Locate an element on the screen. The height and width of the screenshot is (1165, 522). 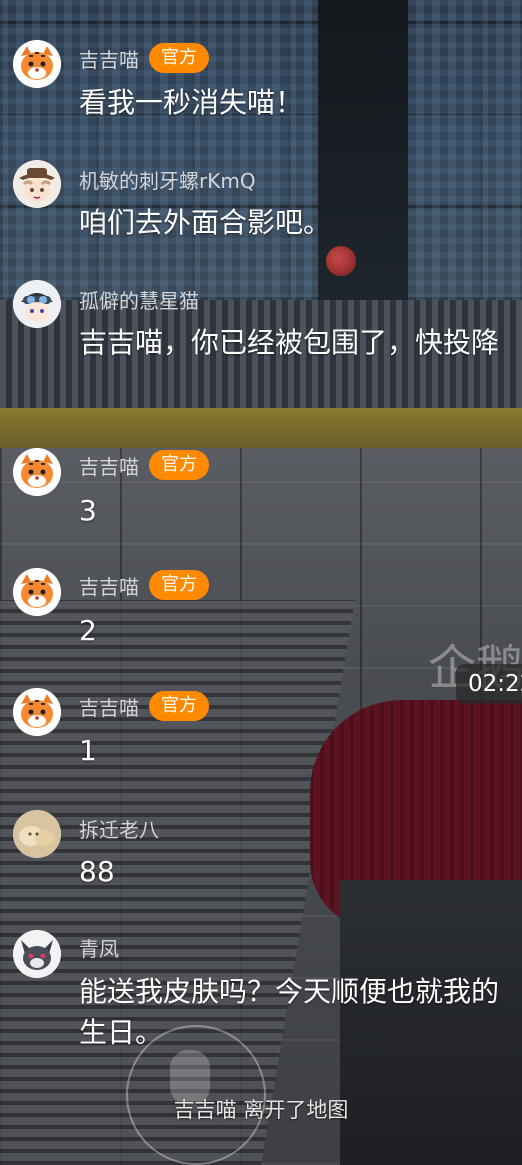
message-text: 咱们去外面合影吧。 is located at coordinates (205, 222).